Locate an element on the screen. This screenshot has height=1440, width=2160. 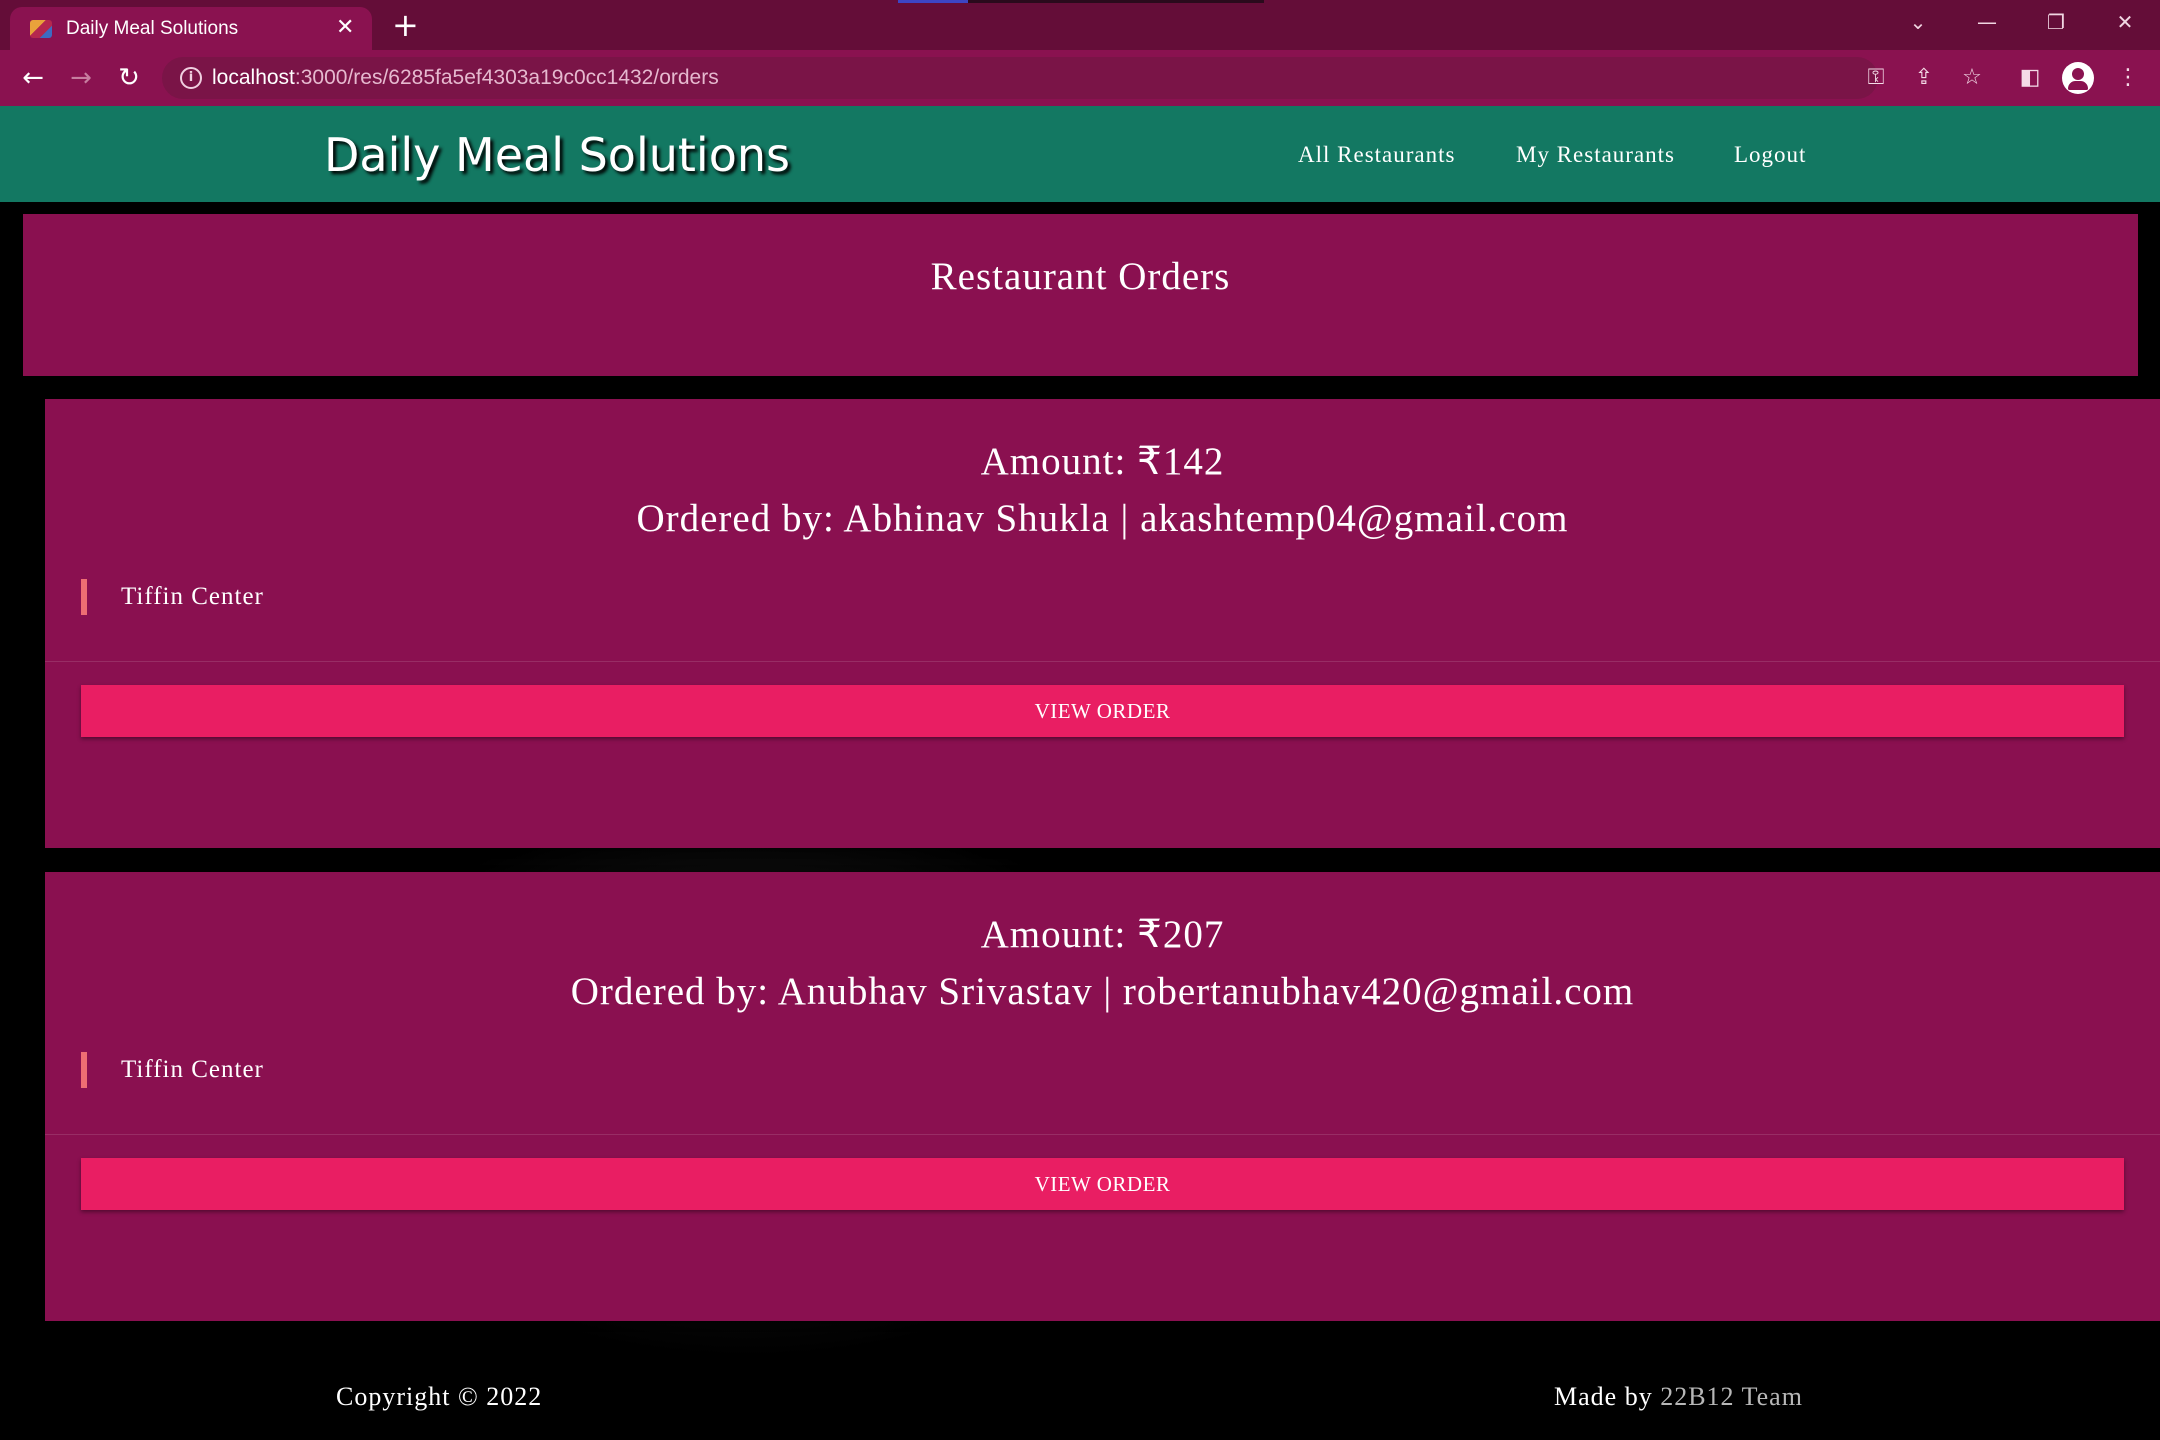
forward-icon: → is located at coordinates (81, 78).